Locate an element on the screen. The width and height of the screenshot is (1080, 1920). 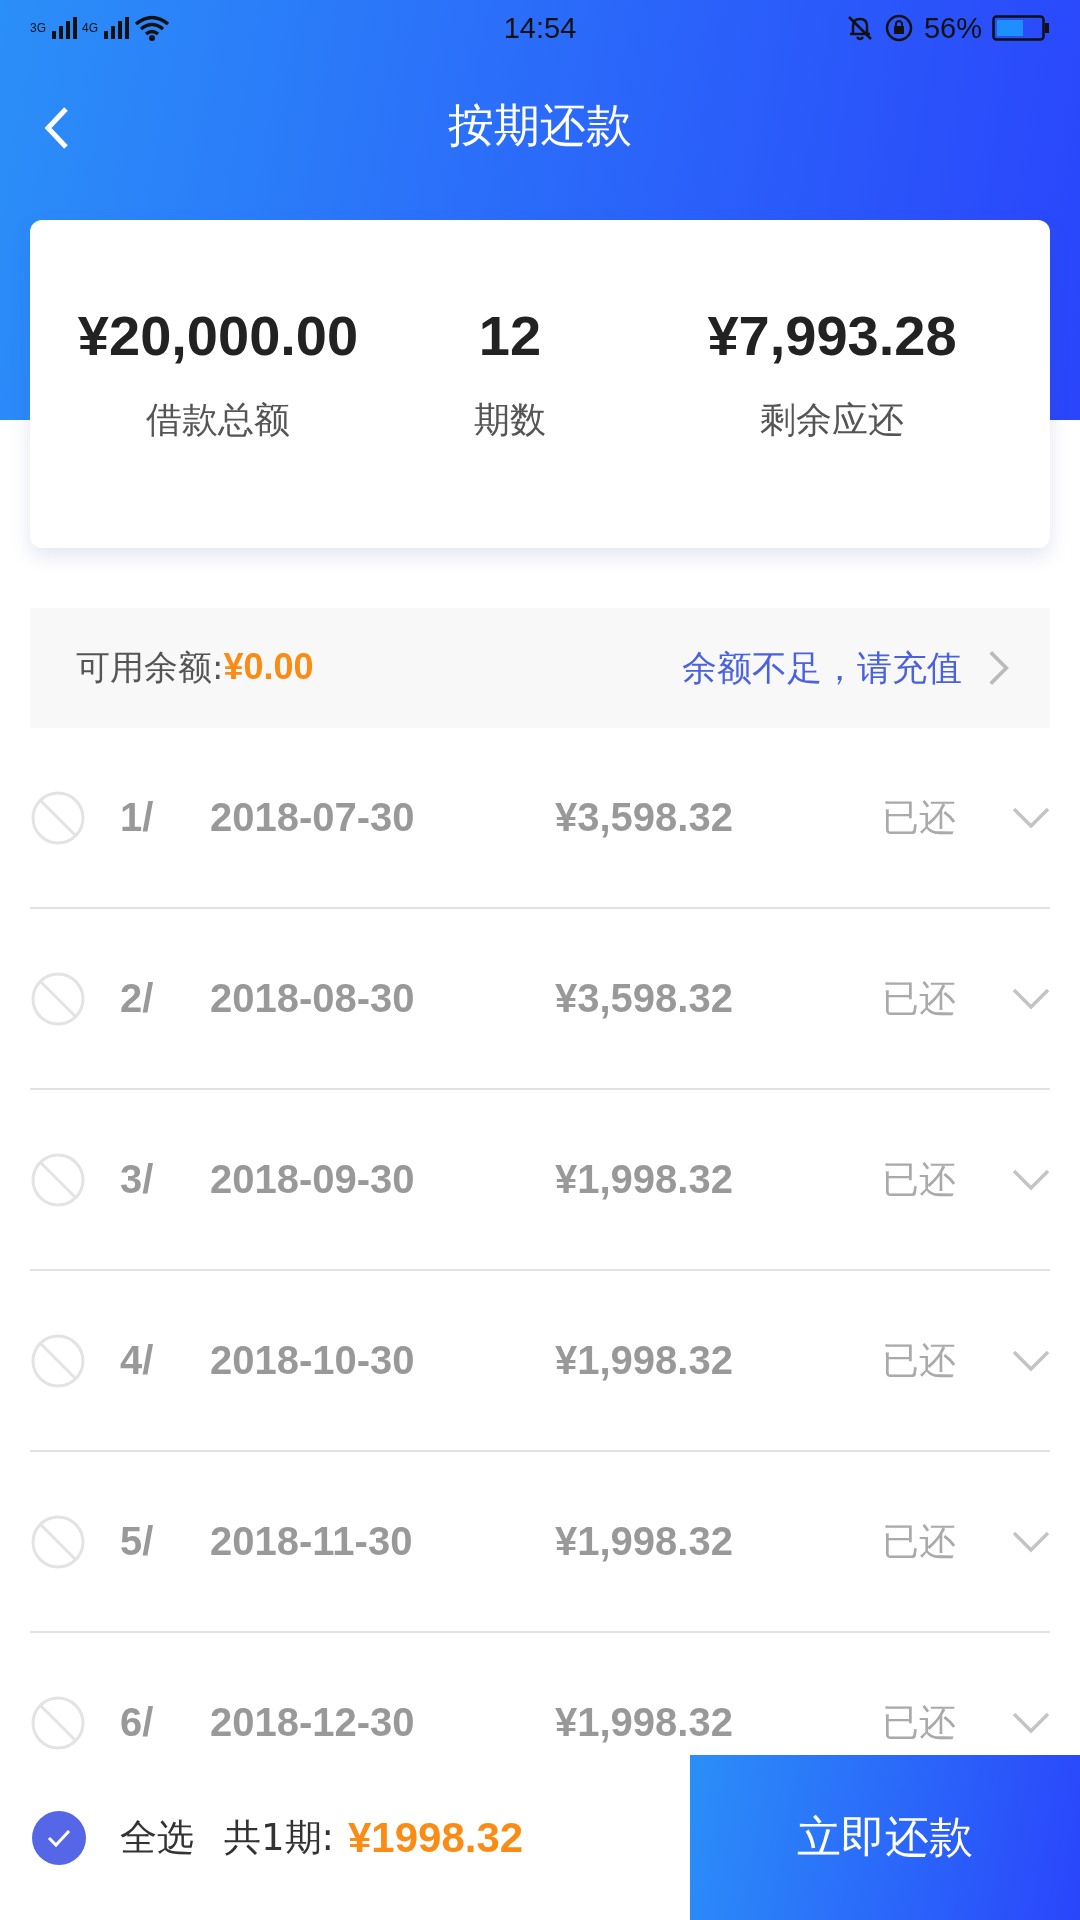
summary-value: ¥7,993.28 is located at coordinates (832, 336).